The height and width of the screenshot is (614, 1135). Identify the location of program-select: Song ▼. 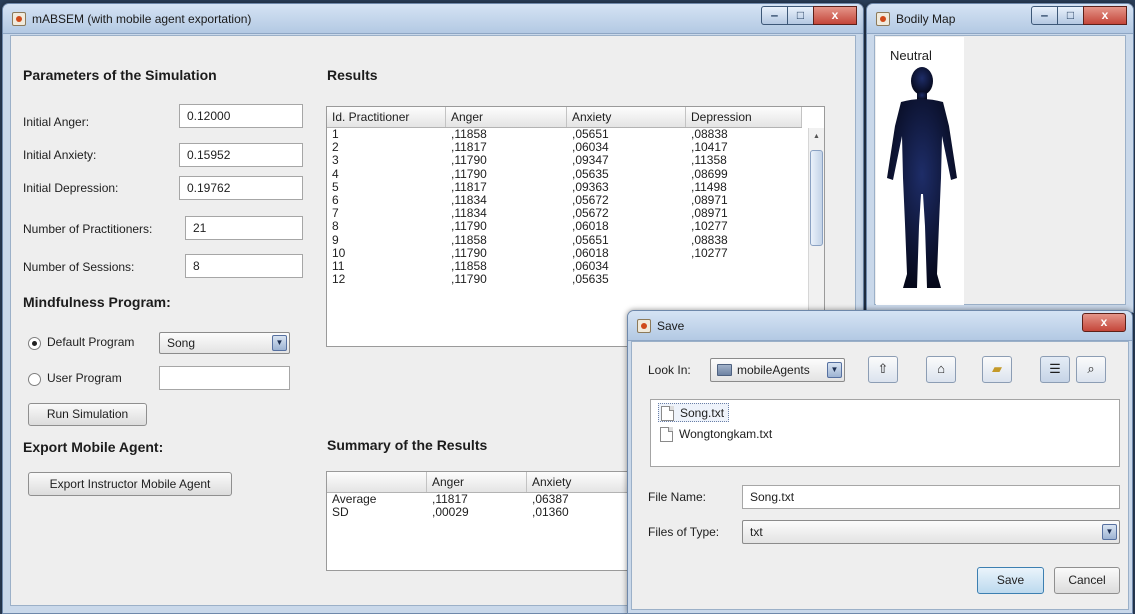
(224, 343).